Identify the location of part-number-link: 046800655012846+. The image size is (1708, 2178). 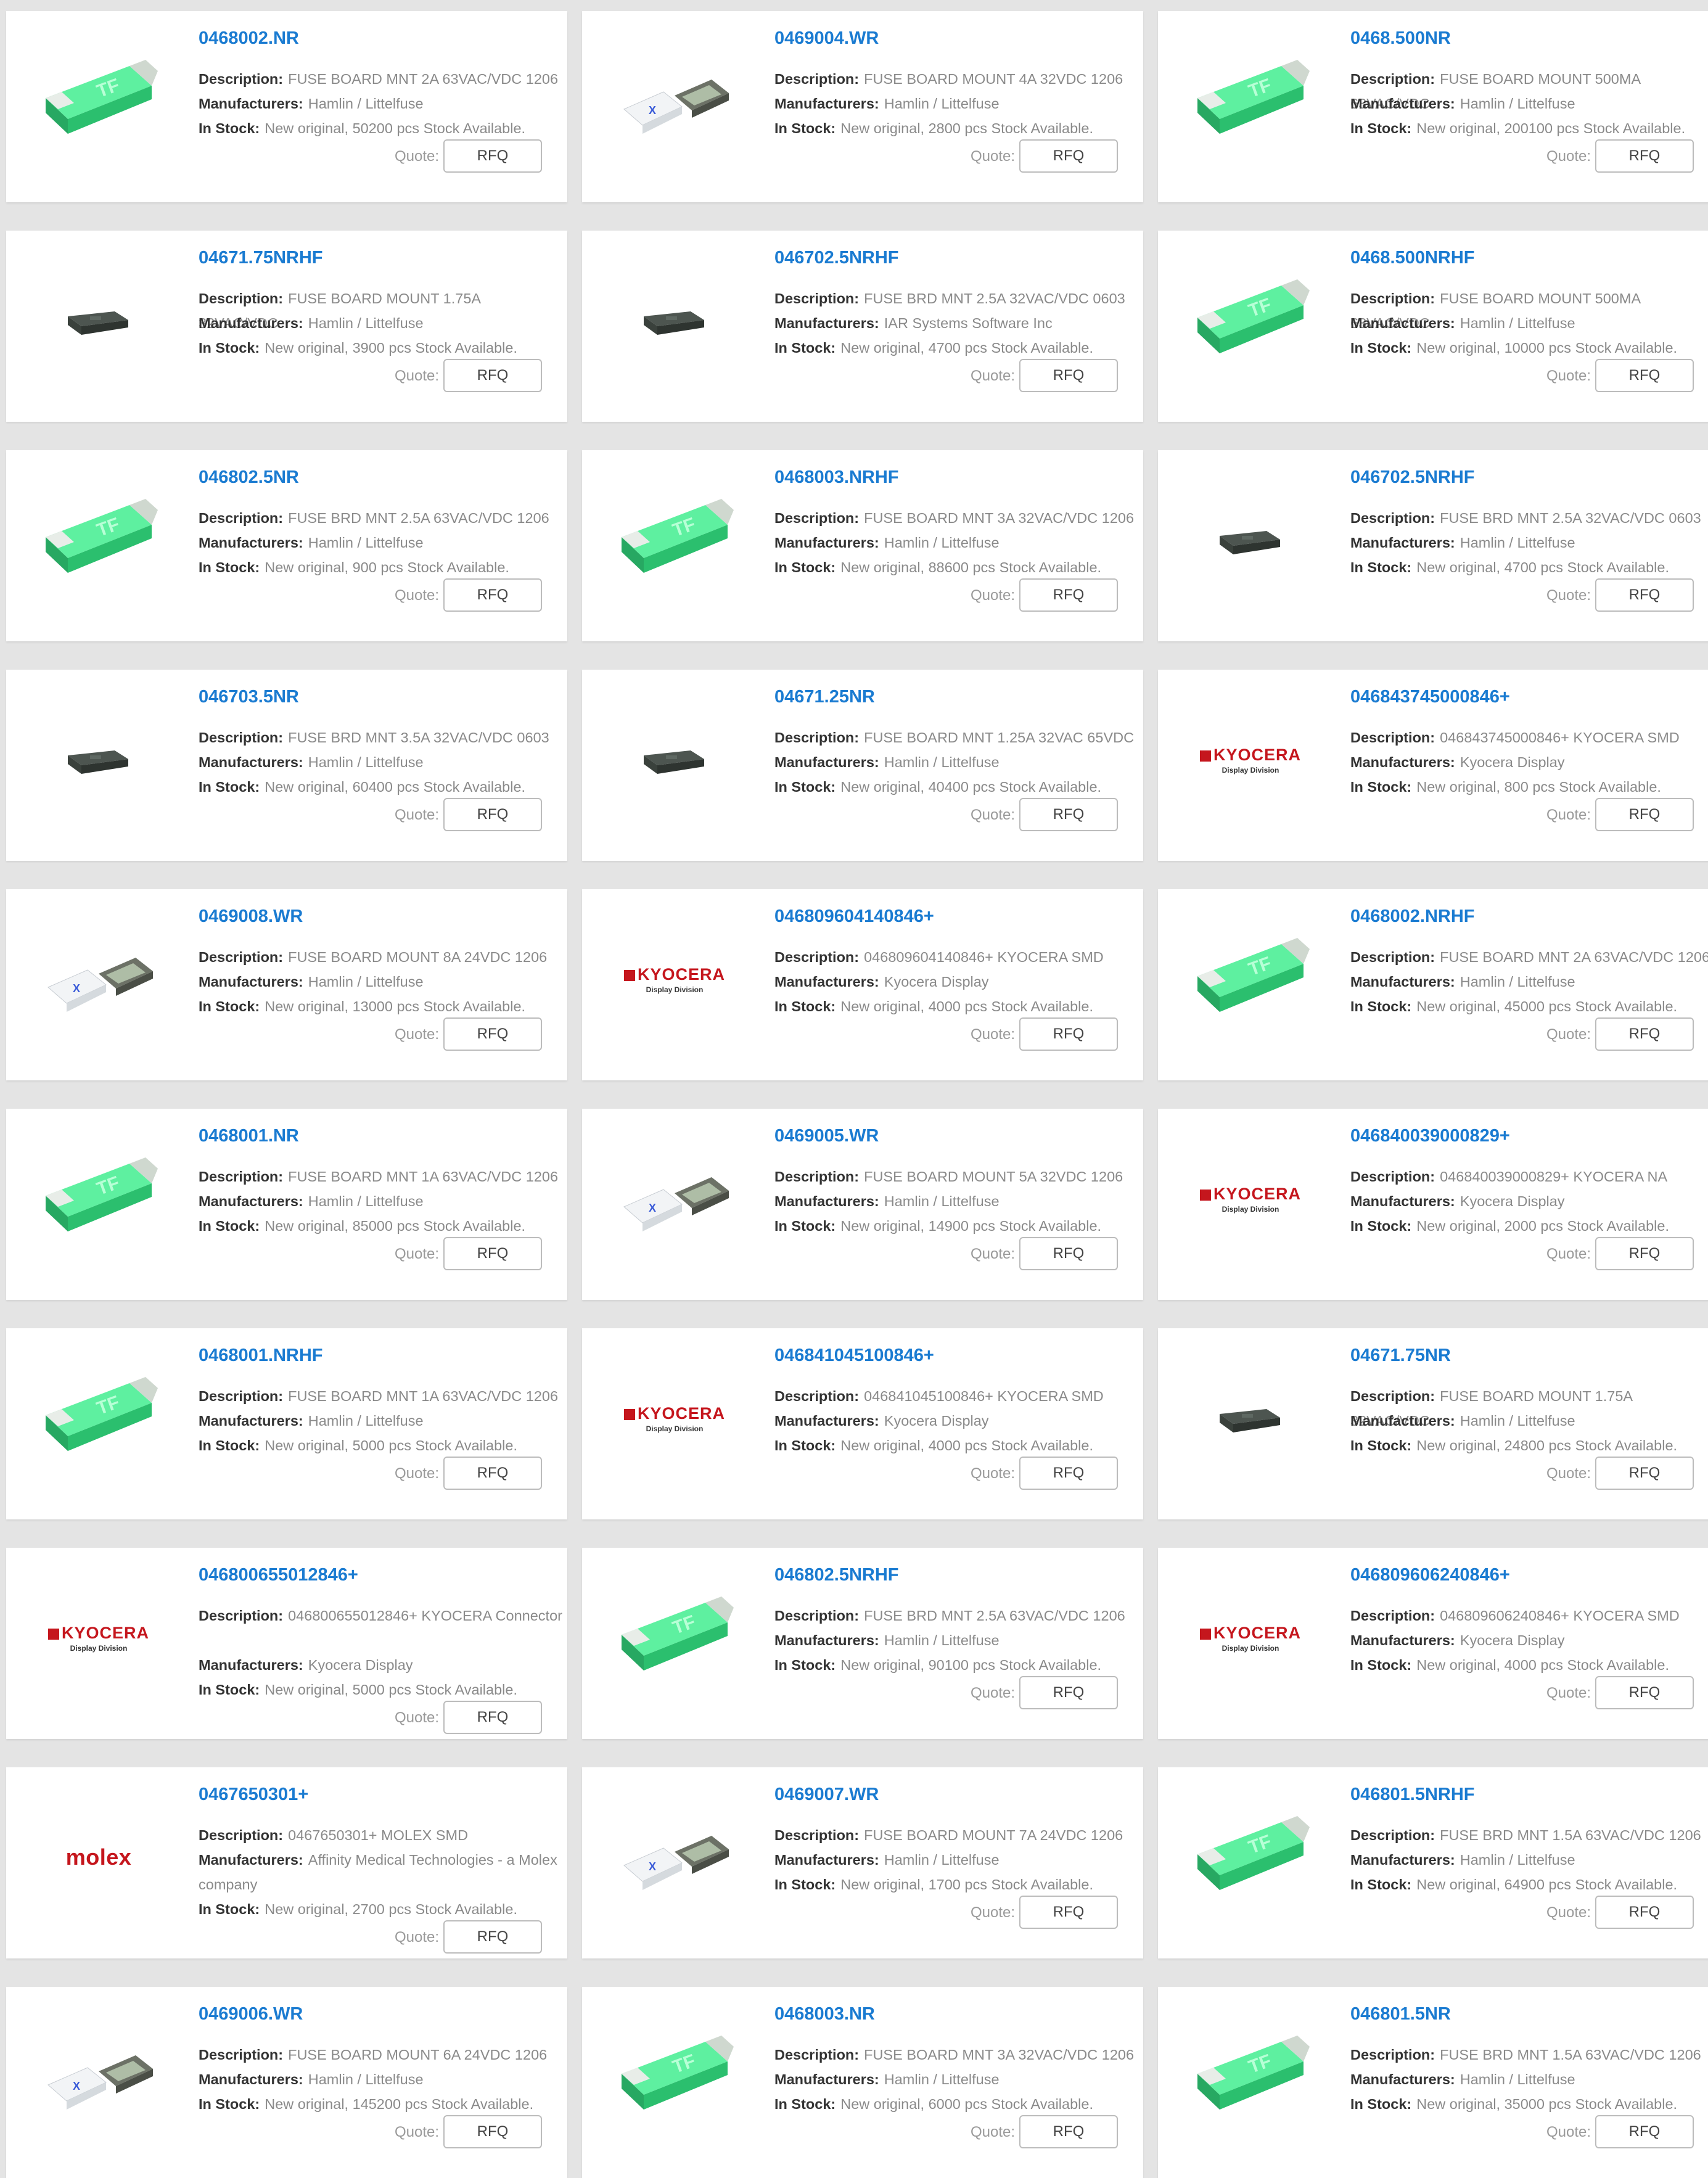
(278, 1575).